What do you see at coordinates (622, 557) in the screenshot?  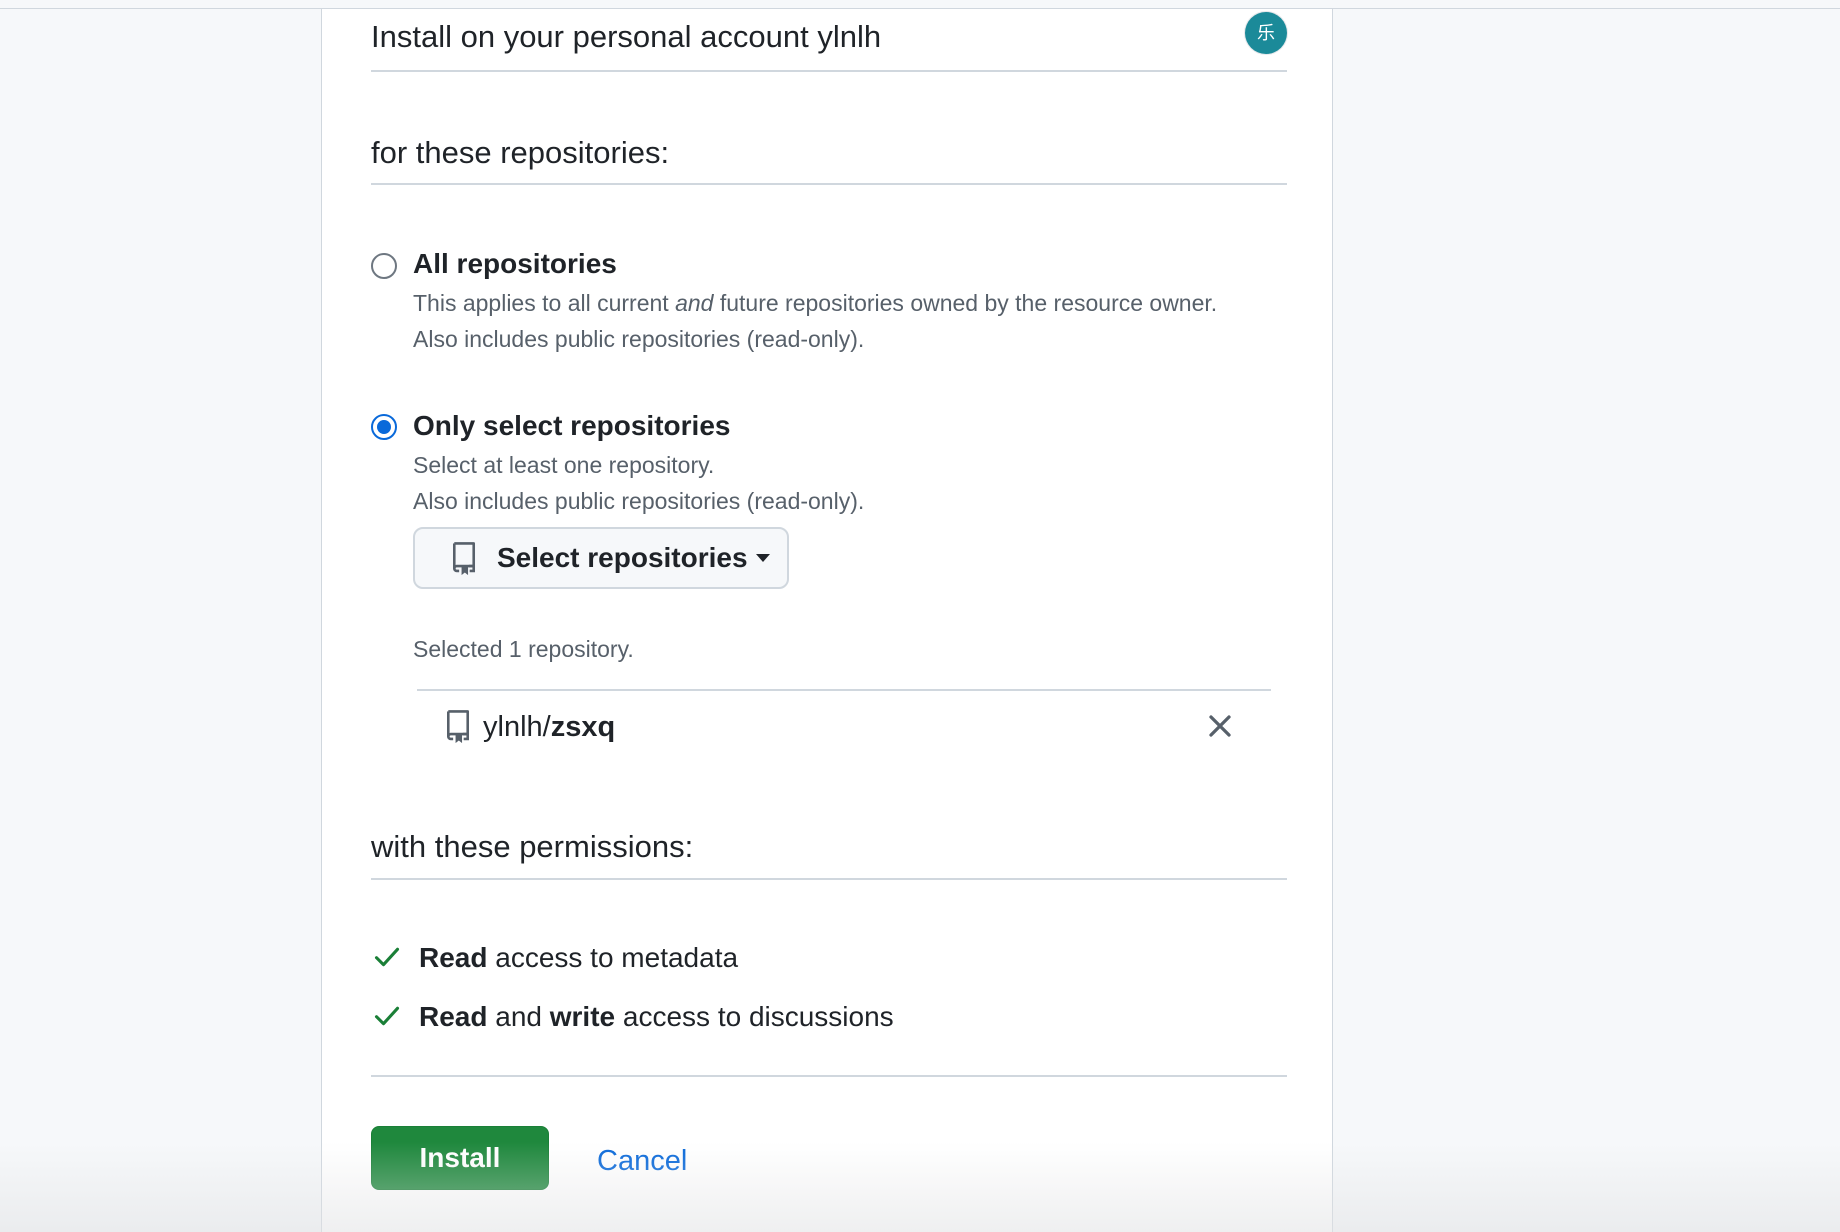 I see `select-repositories-label: Select repositories` at bounding box center [622, 557].